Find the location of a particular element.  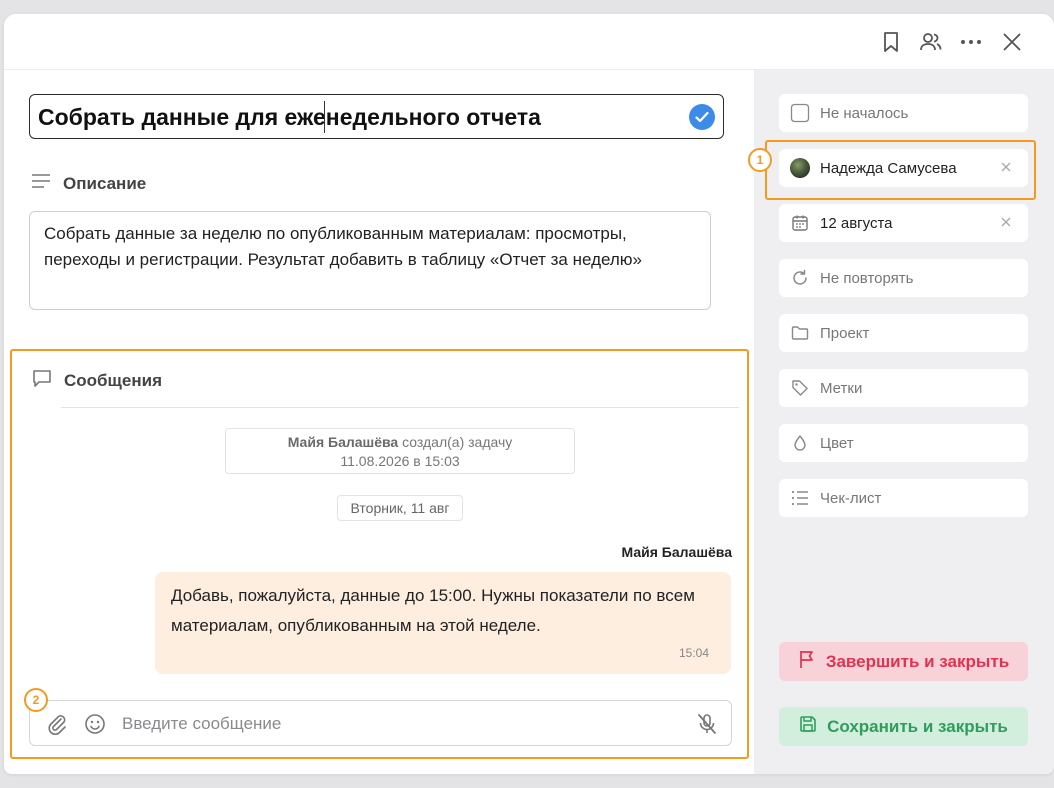

message-input is located at coordinates (402, 724).